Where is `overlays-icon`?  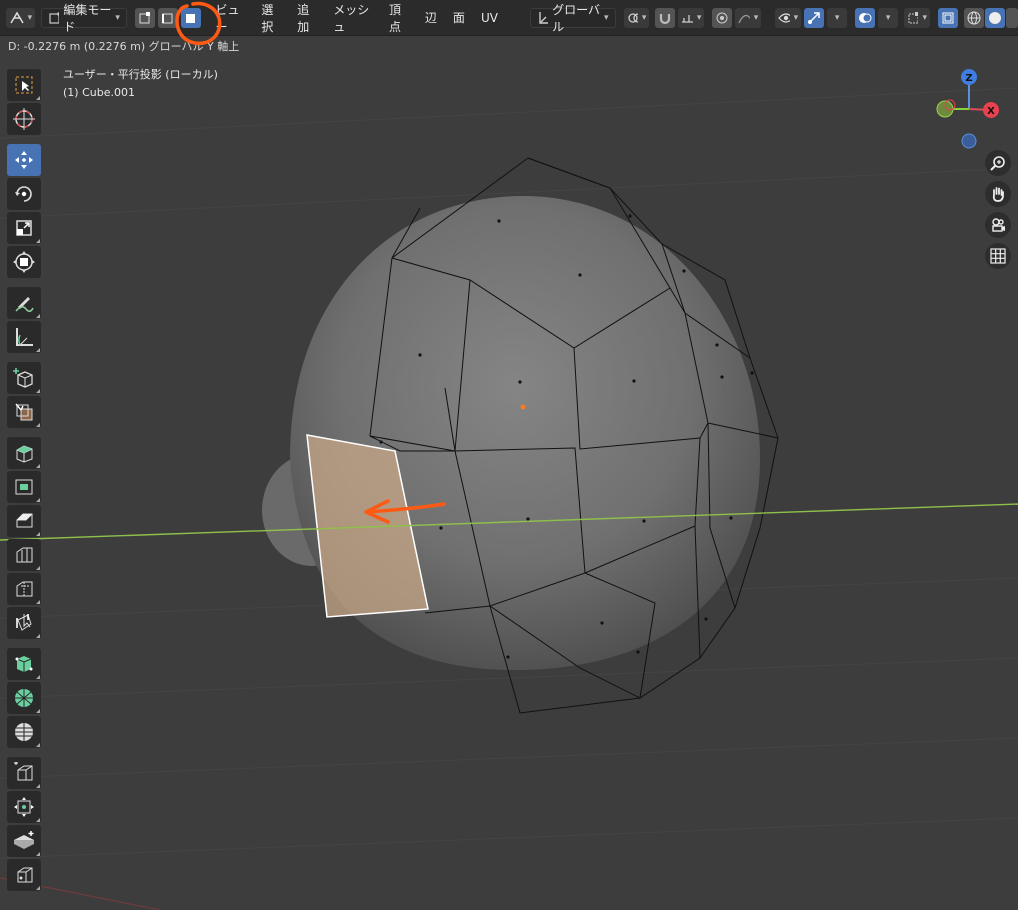 overlays-icon is located at coordinates (865, 17).